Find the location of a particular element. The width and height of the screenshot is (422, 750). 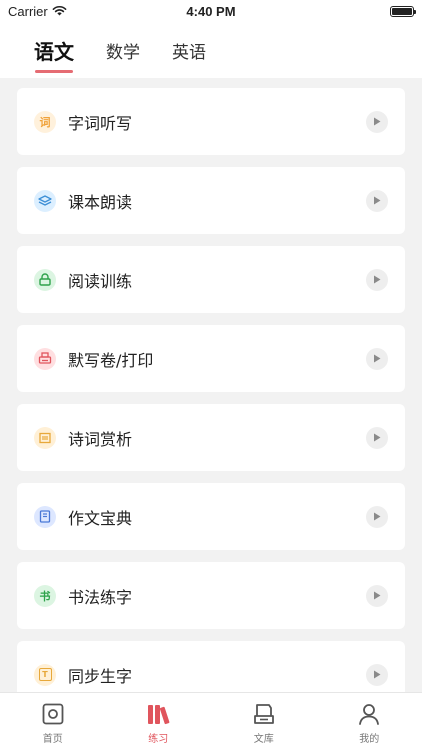

subject-tabs: 语文 数学 英语 is located at coordinates (211, 50).